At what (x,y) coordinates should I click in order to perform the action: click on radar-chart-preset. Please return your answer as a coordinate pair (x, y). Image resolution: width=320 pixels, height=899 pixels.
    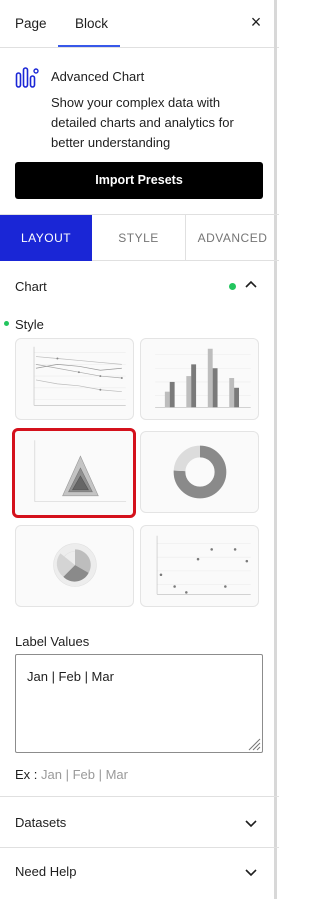
    Looking at the image, I should click on (74, 473).